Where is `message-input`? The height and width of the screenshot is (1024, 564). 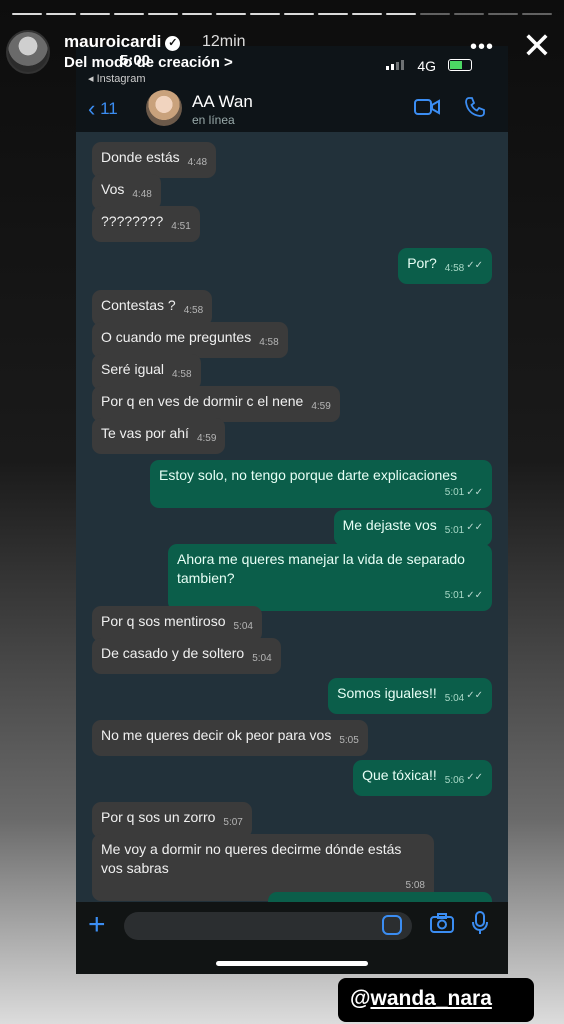 message-input is located at coordinates (268, 926).